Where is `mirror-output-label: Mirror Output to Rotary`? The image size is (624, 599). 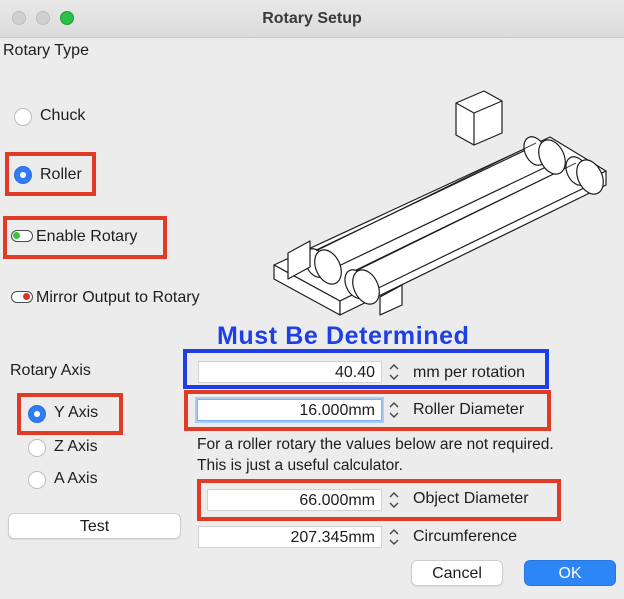
mirror-output-label: Mirror Output to Rotary is located at coordinates (118, 298).